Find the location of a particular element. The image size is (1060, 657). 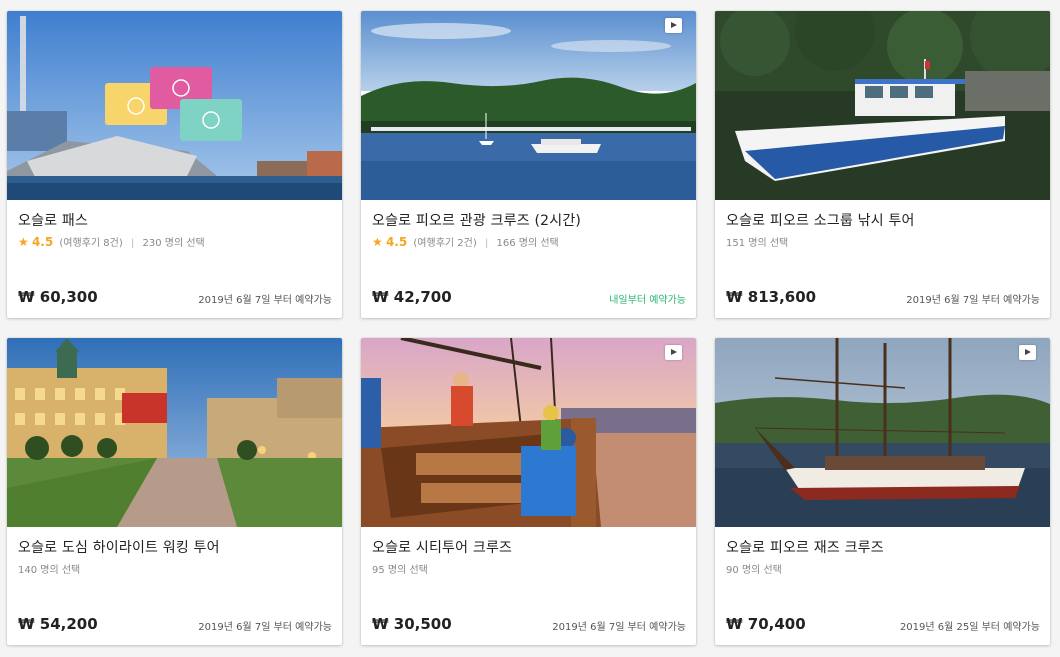

product-meta: 151 명의 선택 is located at coordinates (757, 241).